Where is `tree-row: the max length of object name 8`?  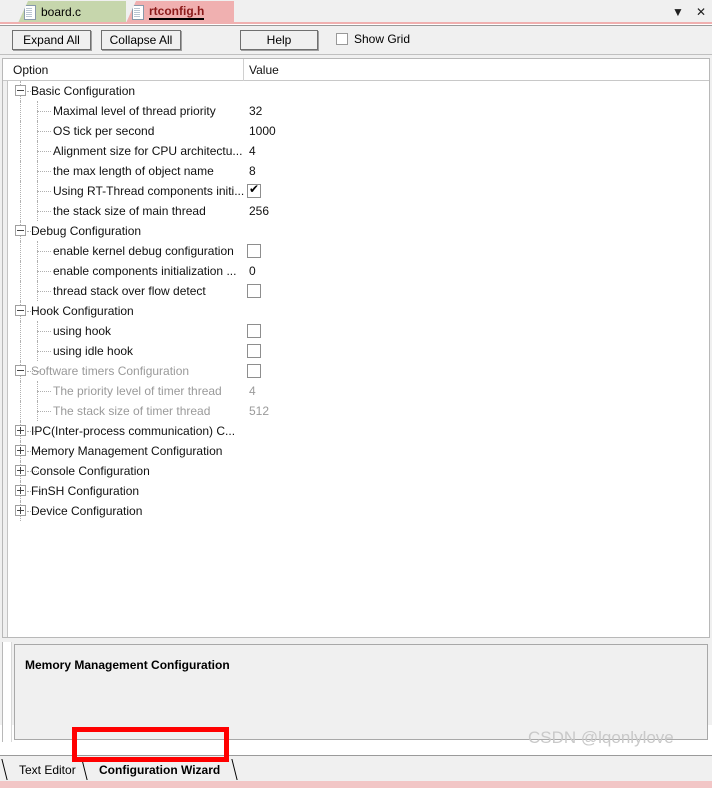
tree-row: the max length of object name 8 is located at coordinates (356, 171).